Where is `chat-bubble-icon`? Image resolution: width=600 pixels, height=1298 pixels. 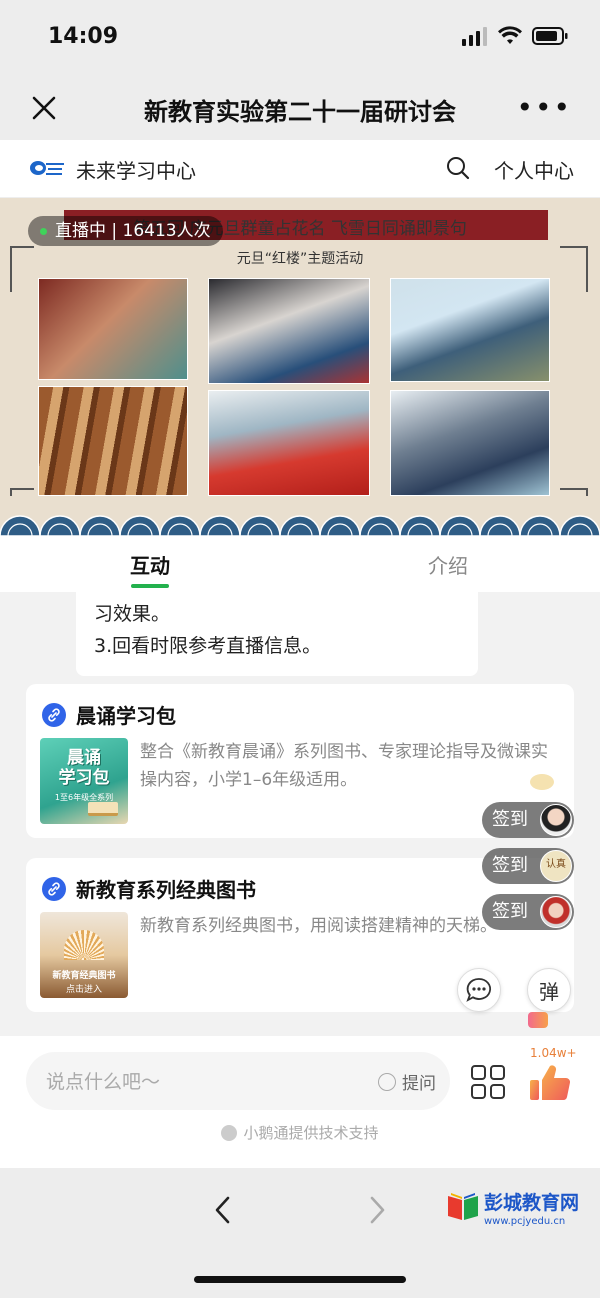
chat-bubble-icon is located at coordinates (478, 990).